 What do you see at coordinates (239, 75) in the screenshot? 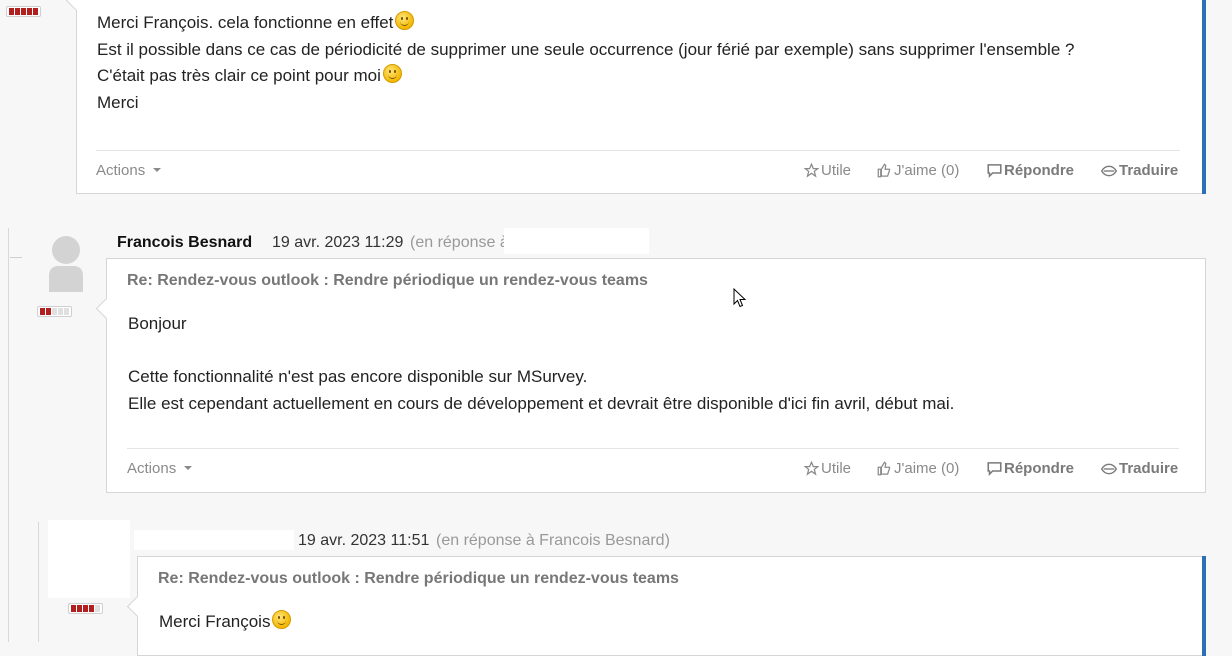
I see `body-line: C'était pas très clair ce point pour moi` at bounding box center [239, 75].